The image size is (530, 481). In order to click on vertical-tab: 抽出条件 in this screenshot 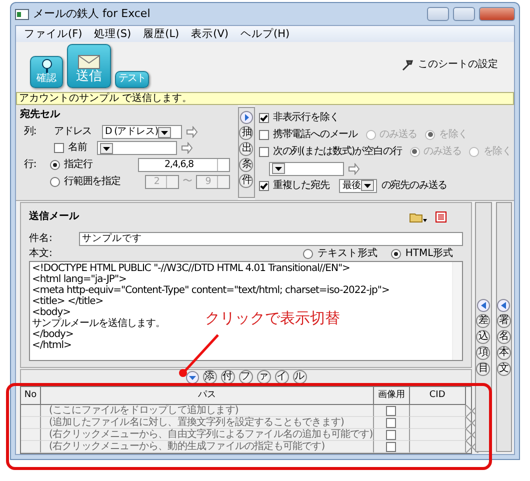, I will do `click(246, 152)`.